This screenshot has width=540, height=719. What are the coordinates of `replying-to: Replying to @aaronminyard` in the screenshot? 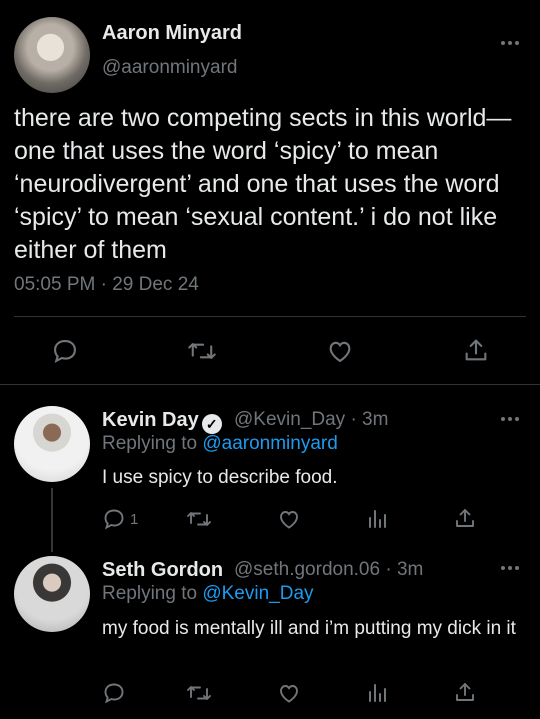 It's located at (220, 444).